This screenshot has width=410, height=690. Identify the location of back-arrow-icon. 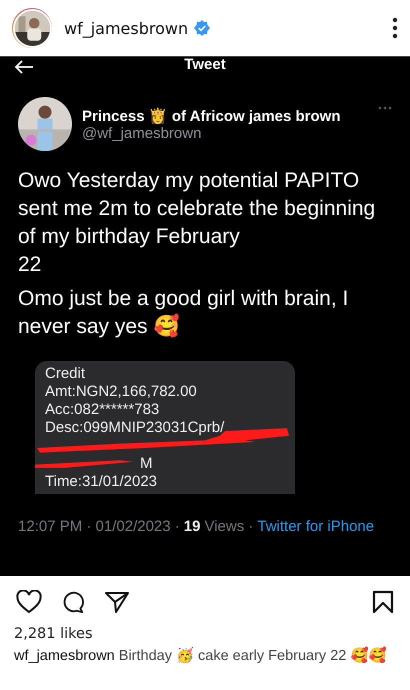
(24, 67).